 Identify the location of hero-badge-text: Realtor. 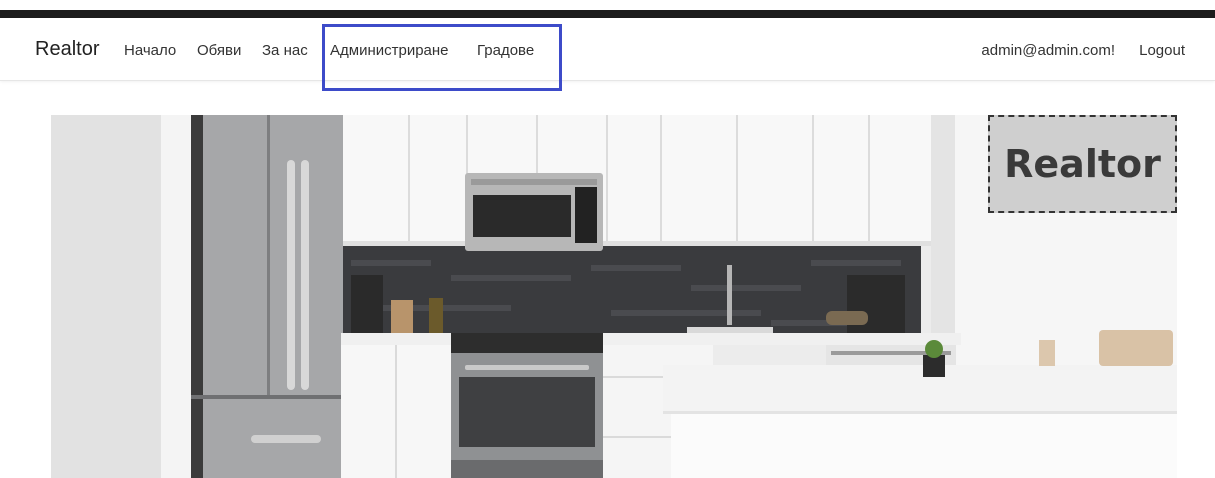
(1082, 164).